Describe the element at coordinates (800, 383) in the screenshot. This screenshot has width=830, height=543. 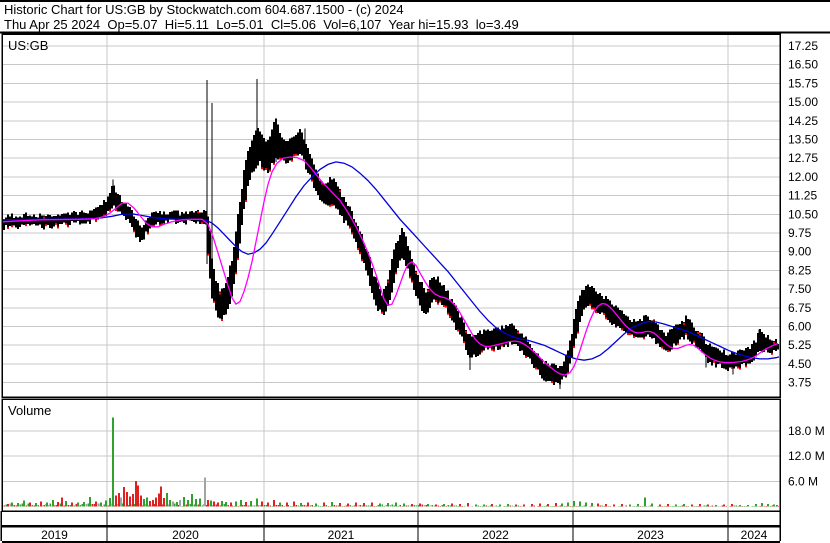
I see `price-axis-label: 3.75` at that location.